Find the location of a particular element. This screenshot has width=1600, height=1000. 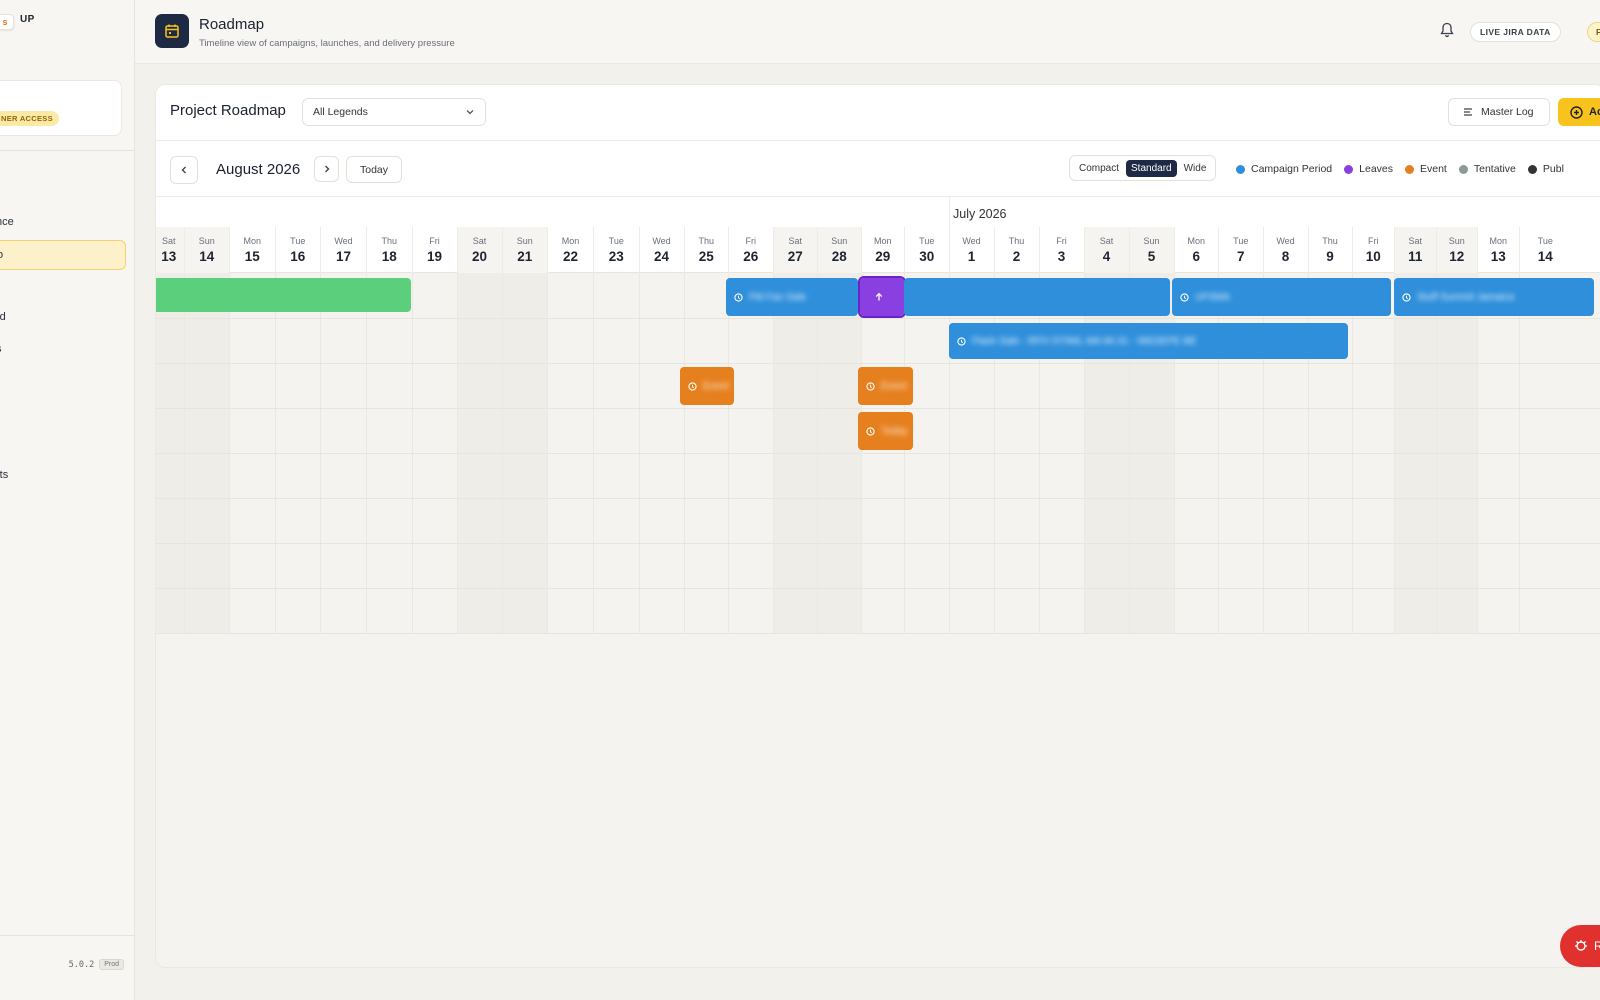

master-log-button: Master Log is located at coordinates (1499, 112).